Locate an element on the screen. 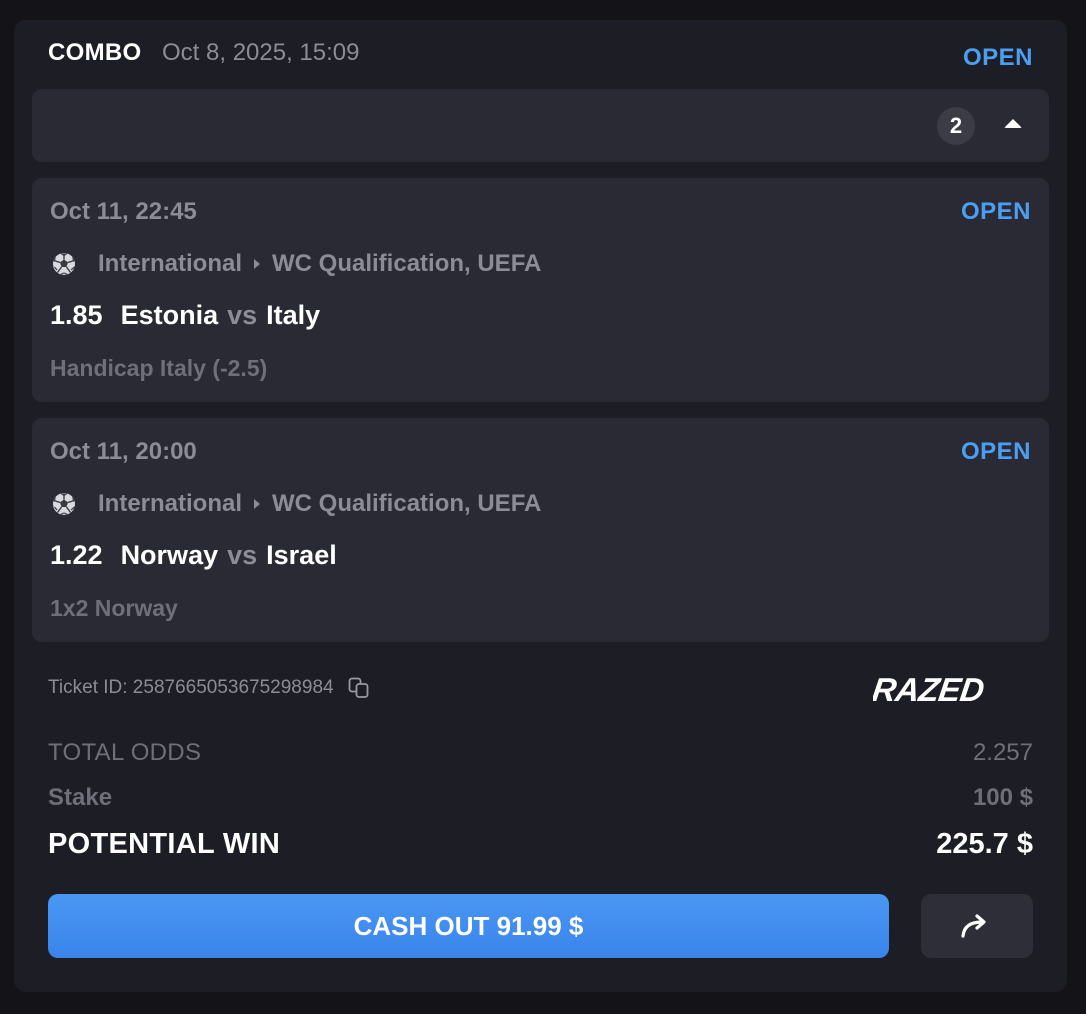 The width and height of the screenshot is (1086, 1014). ticket-id: Ticket ID: 2587665053675298984 is located at coordinates (191, 687).